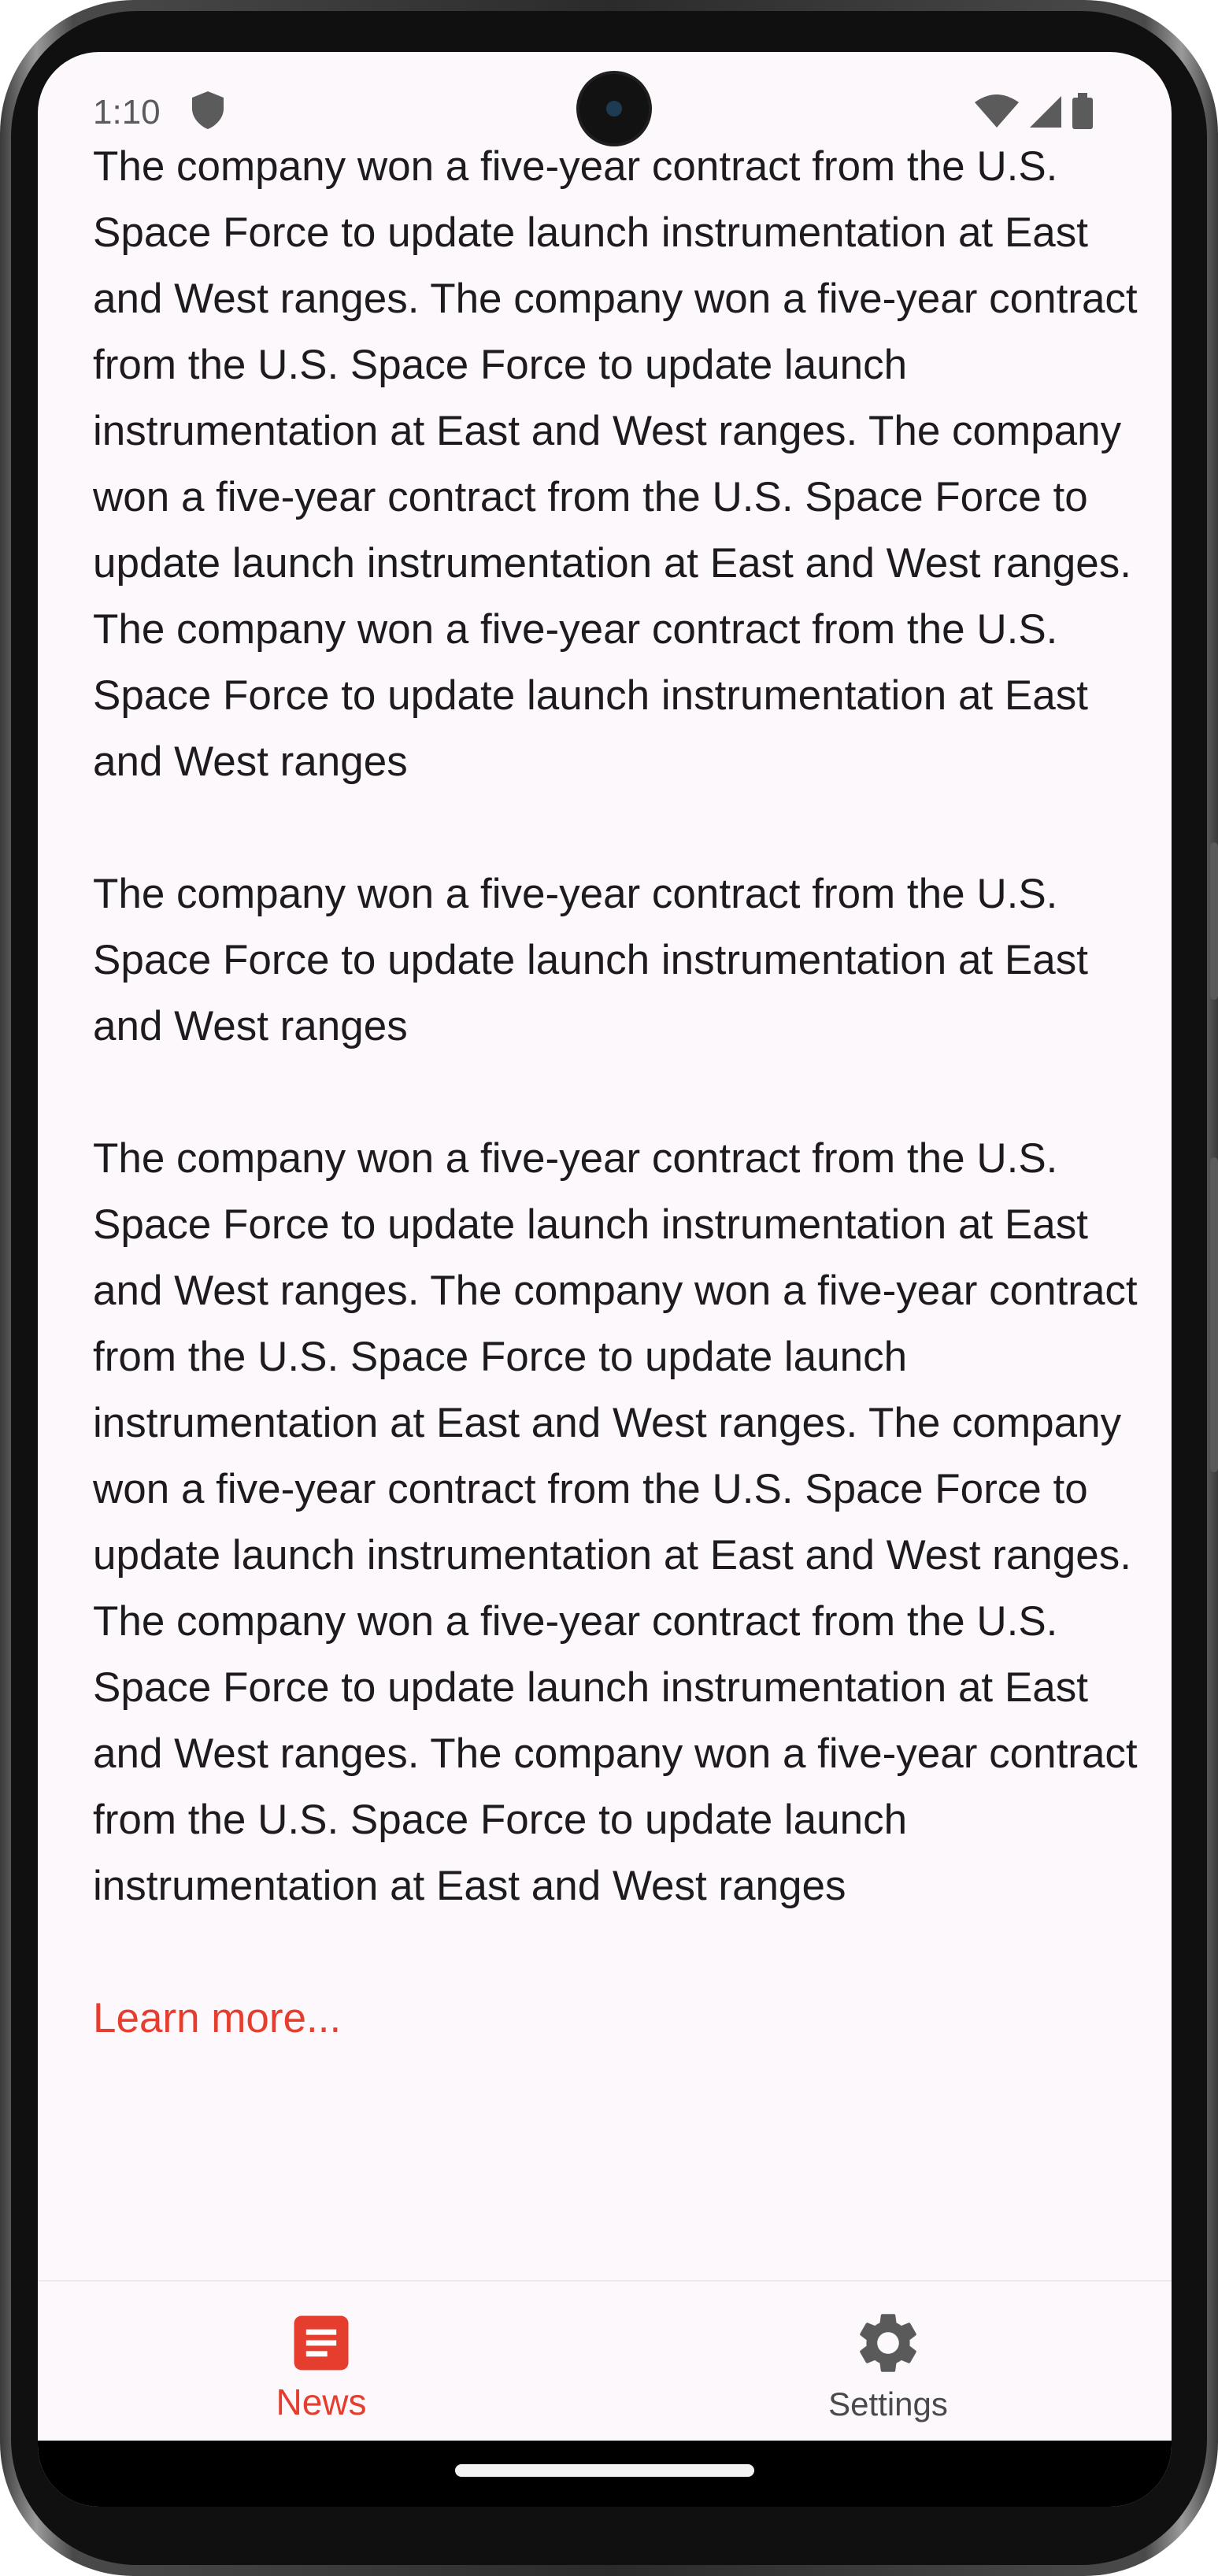 The image size is (1218, 2576). Describe the element at coordinates (604, 2470) in the screenshot. I see `home-indicator` at that location.